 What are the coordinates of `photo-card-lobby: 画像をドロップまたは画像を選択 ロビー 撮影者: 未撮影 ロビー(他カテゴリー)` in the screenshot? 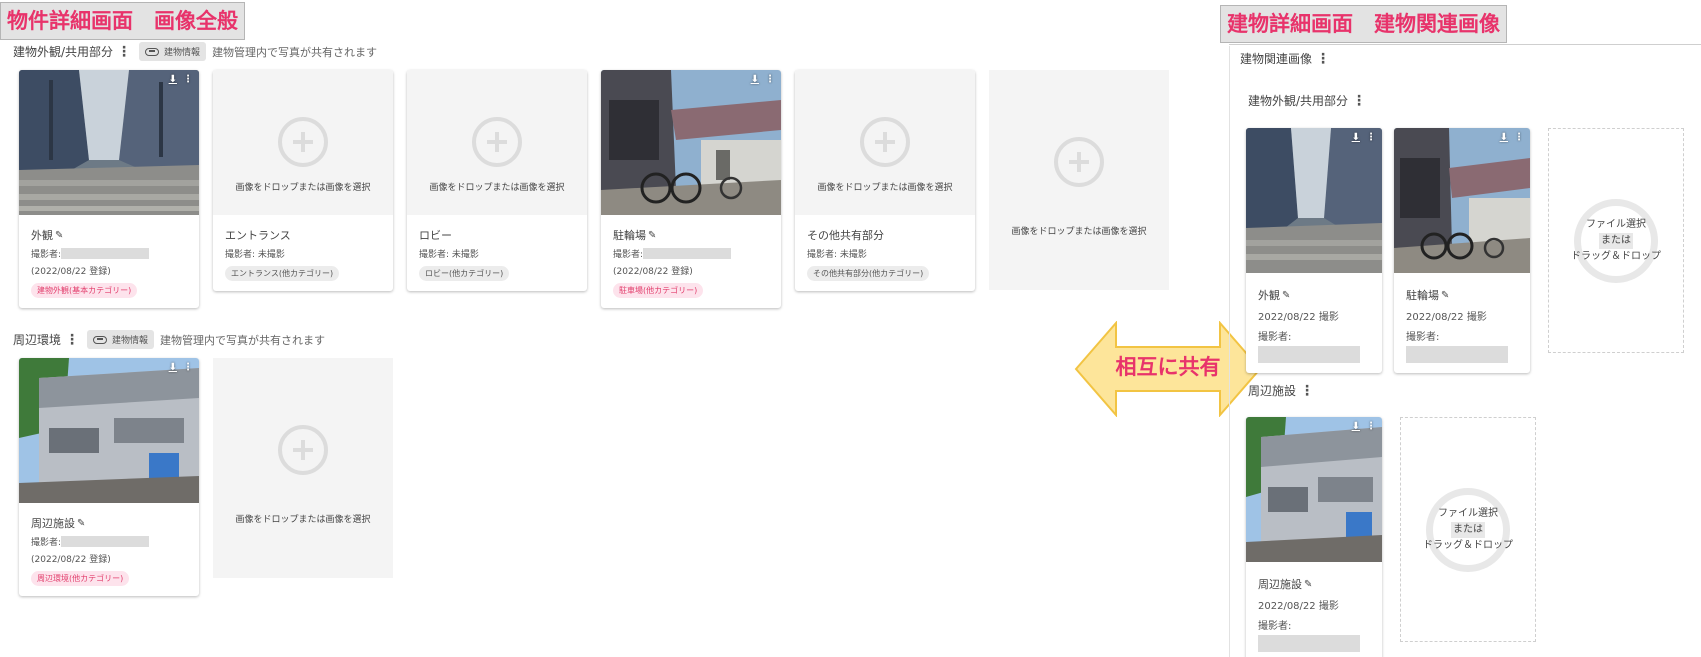 It's located at (497, 180).